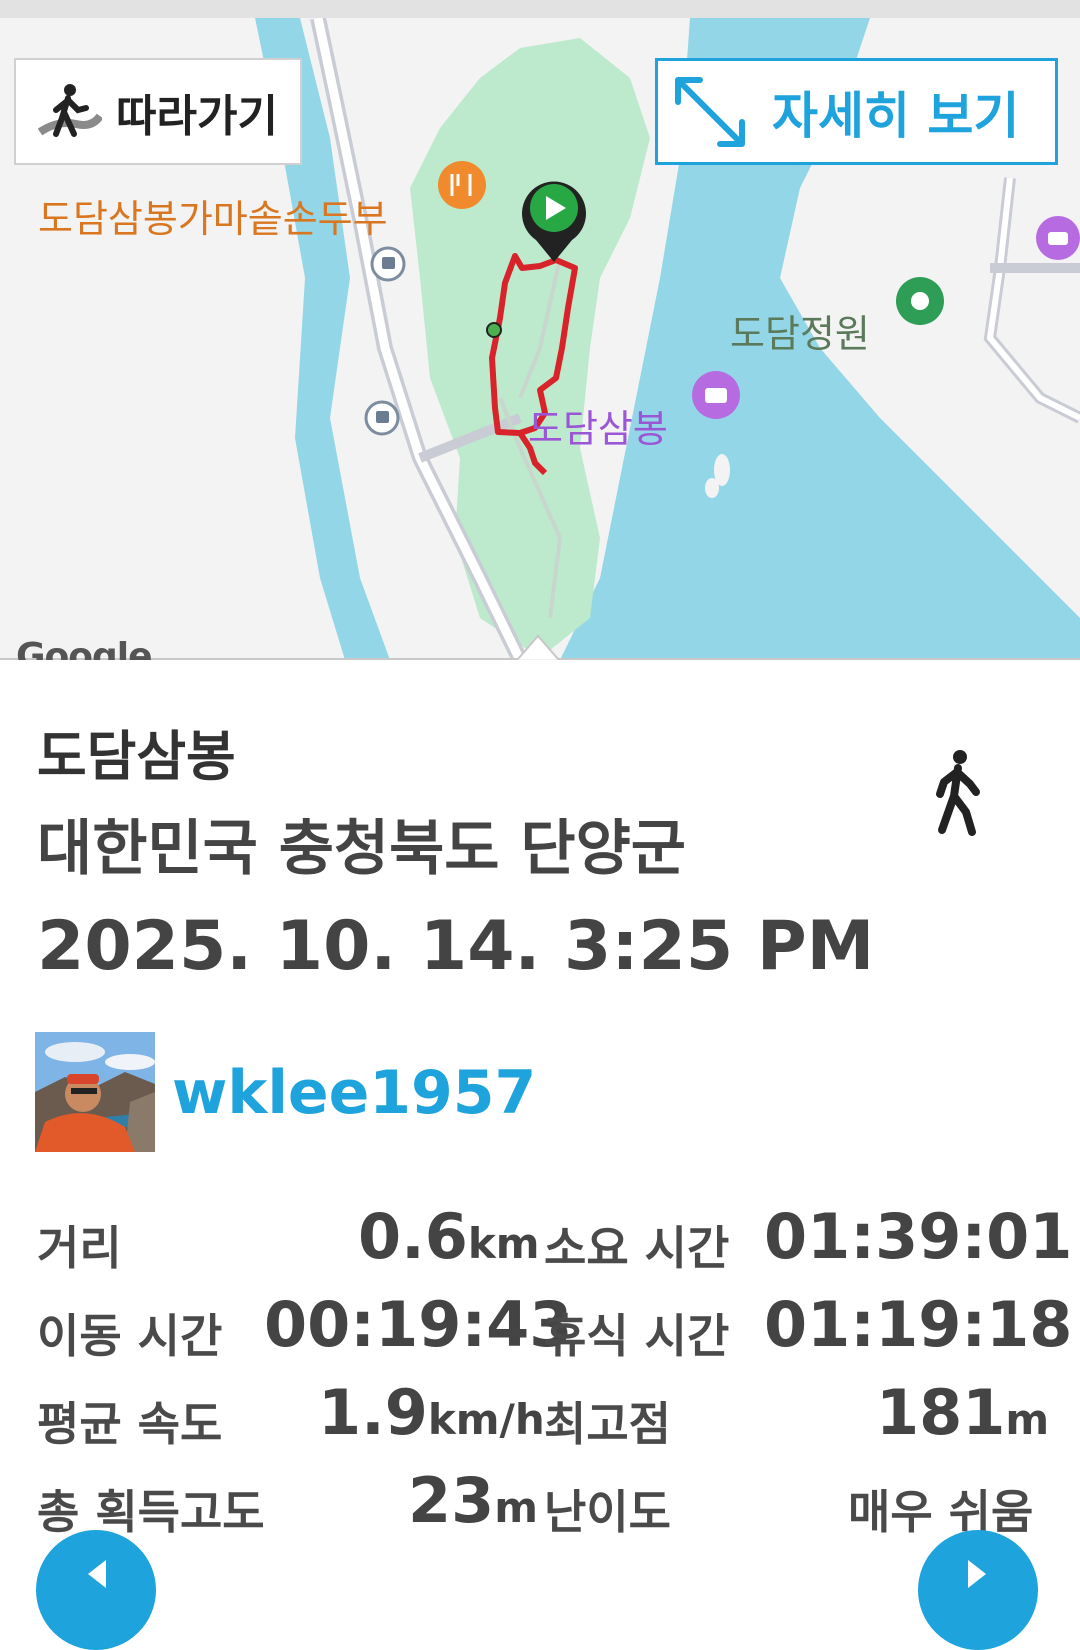 Image resolution: width=1080 pixels, height=1650 pixels. Describe the element at coordinates (213, 215) in the screenshot. I see `poi-restaurant-label: 도담삼봉가마솥손두부` at that location.